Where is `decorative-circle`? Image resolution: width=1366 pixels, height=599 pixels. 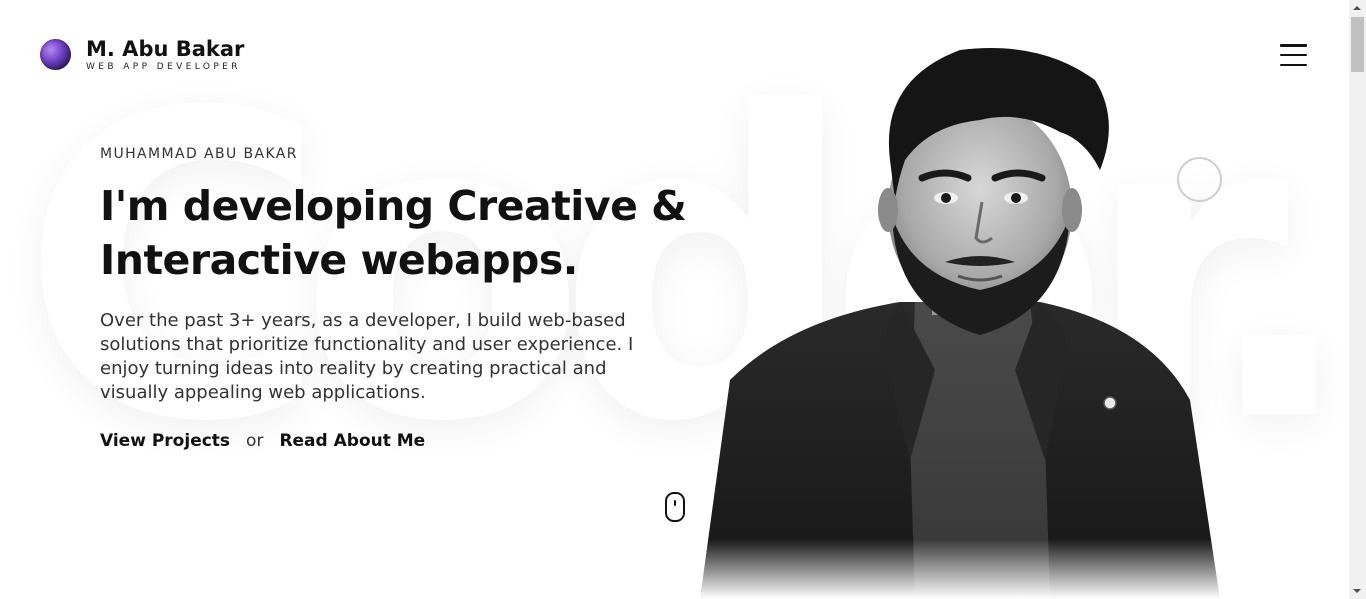
decorative-circle is located at coordinates (1199, 179).